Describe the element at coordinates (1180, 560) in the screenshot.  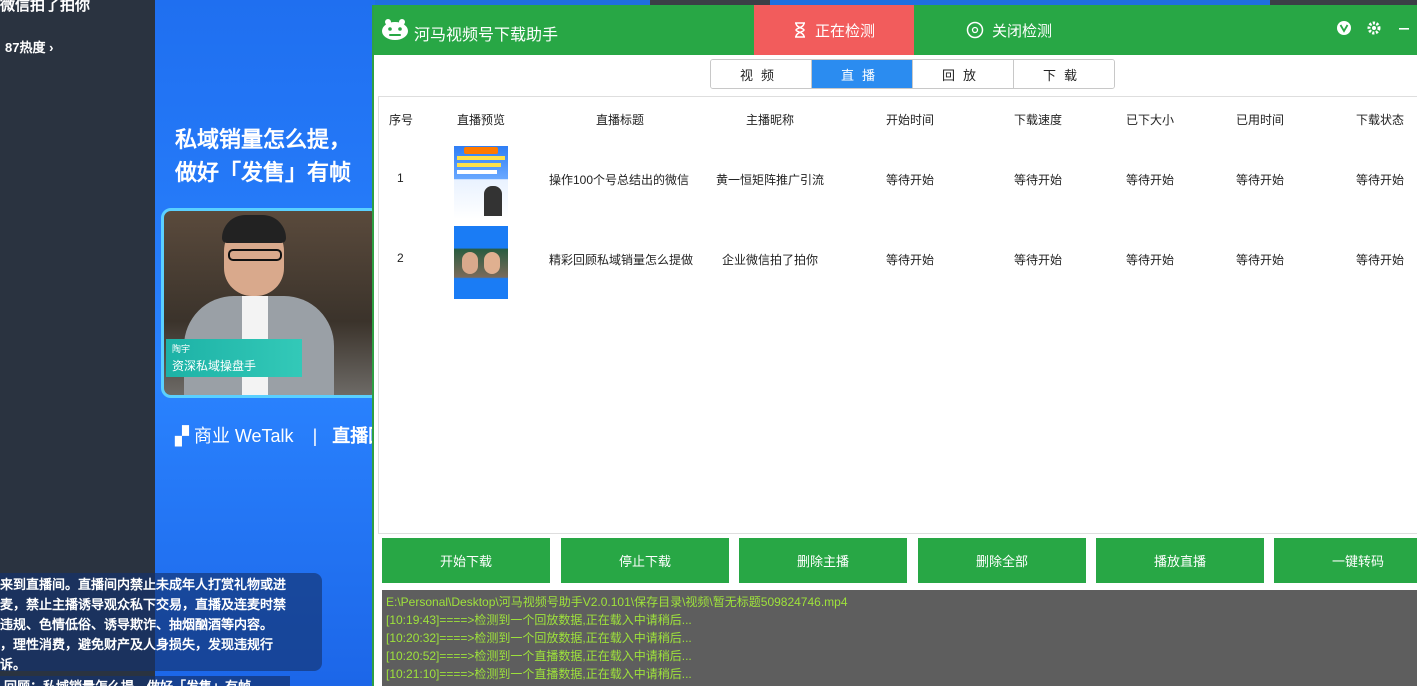
I see `play-live-button: 播放直播` at that location.